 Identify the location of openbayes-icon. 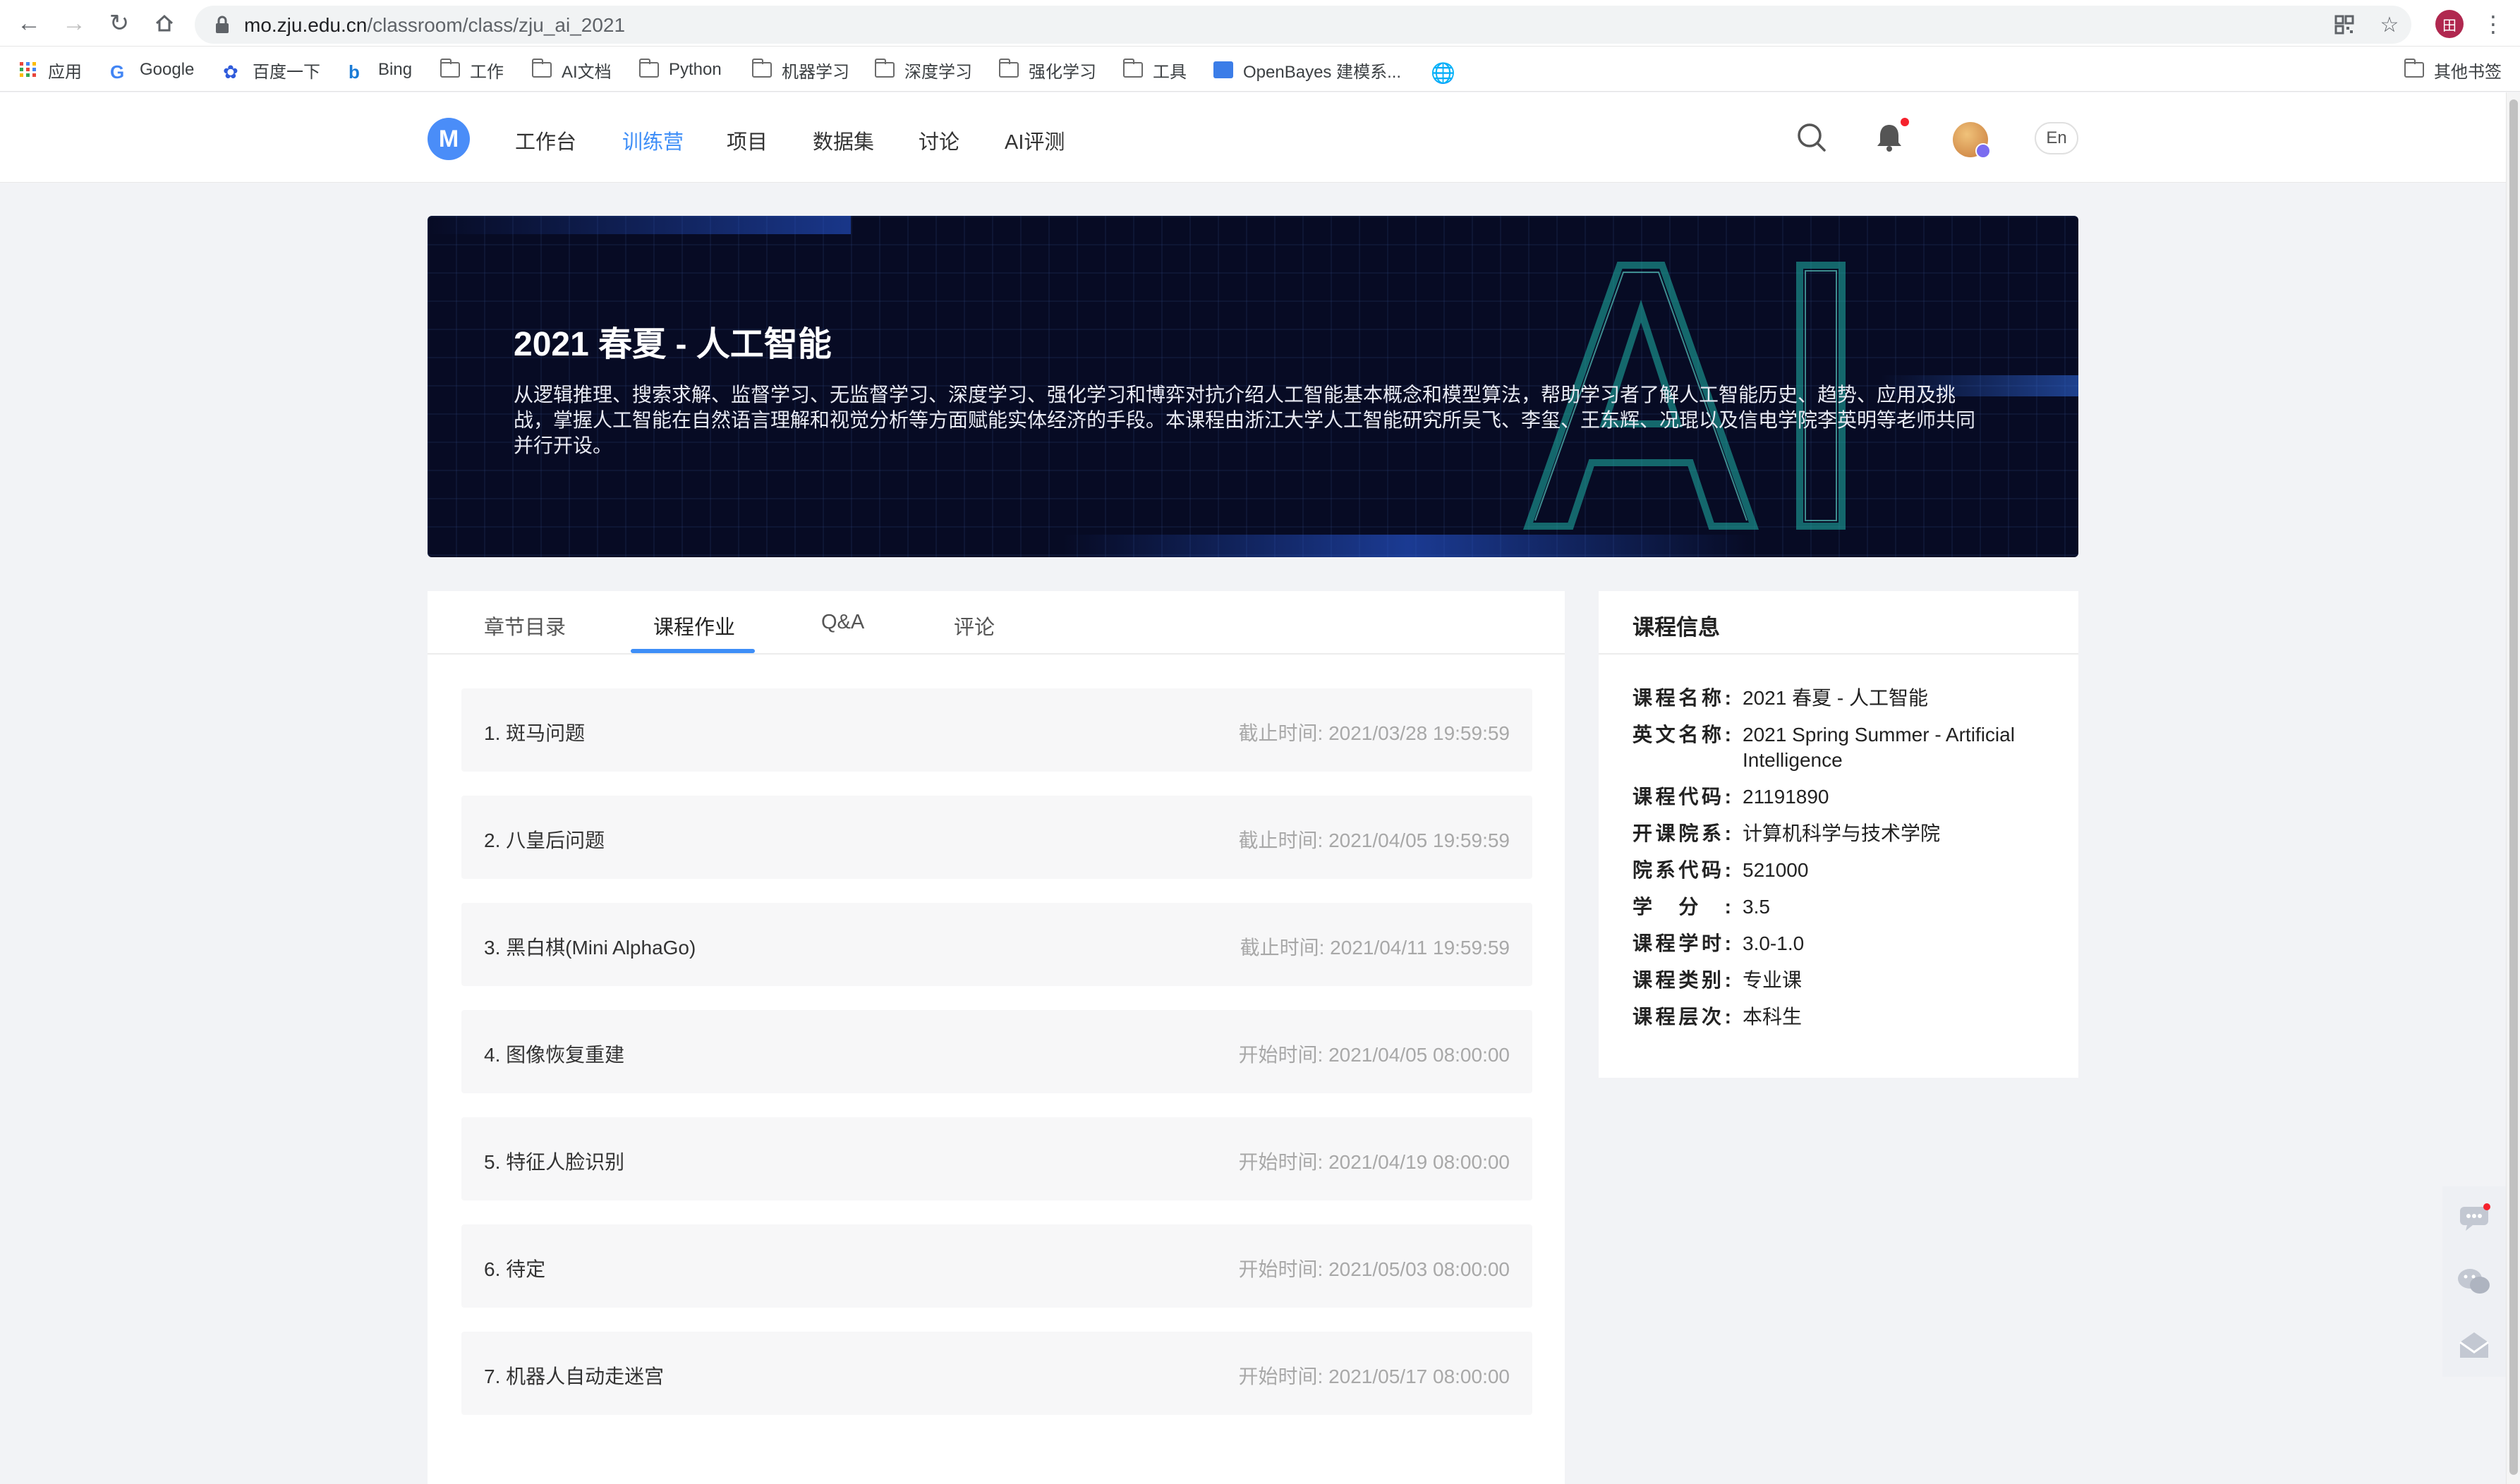
(1223, 69).